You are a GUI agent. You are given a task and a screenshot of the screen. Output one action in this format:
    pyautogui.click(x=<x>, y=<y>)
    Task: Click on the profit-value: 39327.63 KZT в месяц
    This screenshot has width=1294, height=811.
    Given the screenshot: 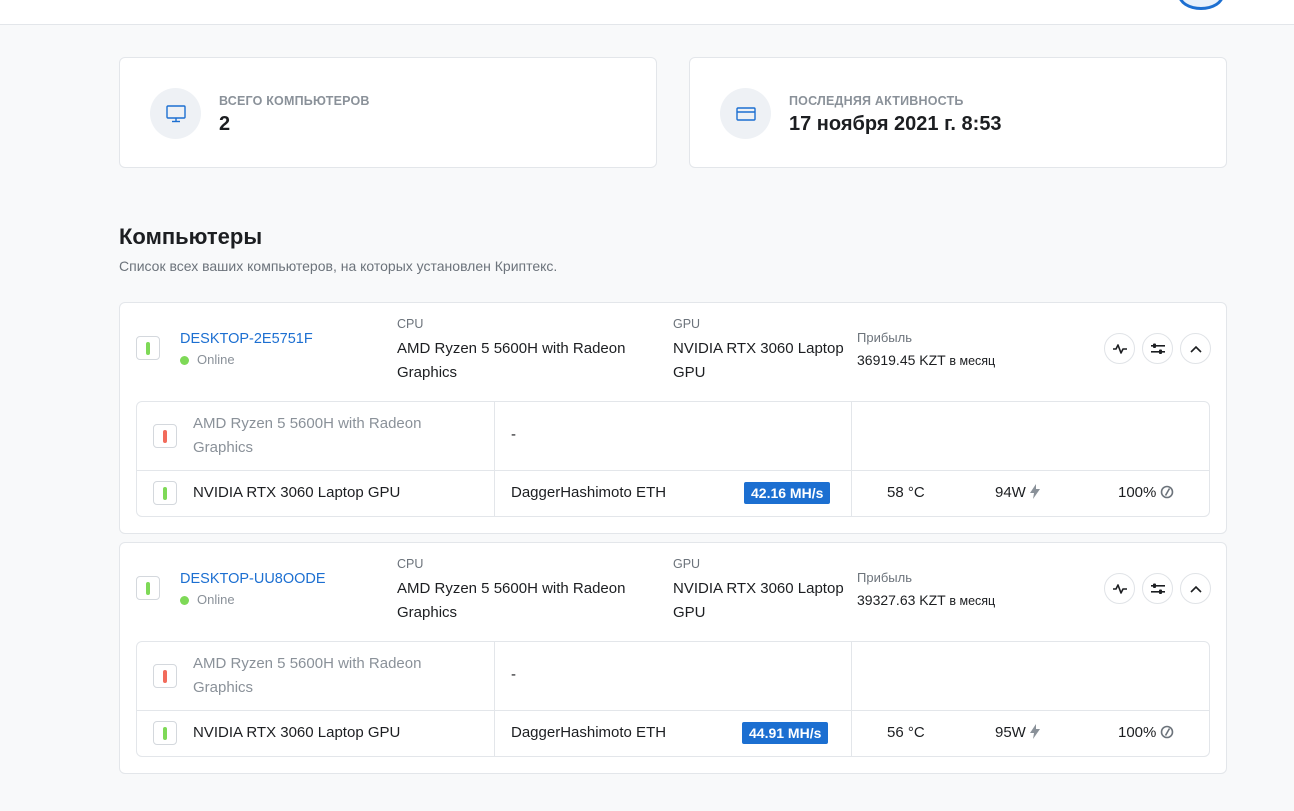 What is the action you would take?
    pyautogui.click(x=926, y=600)
    